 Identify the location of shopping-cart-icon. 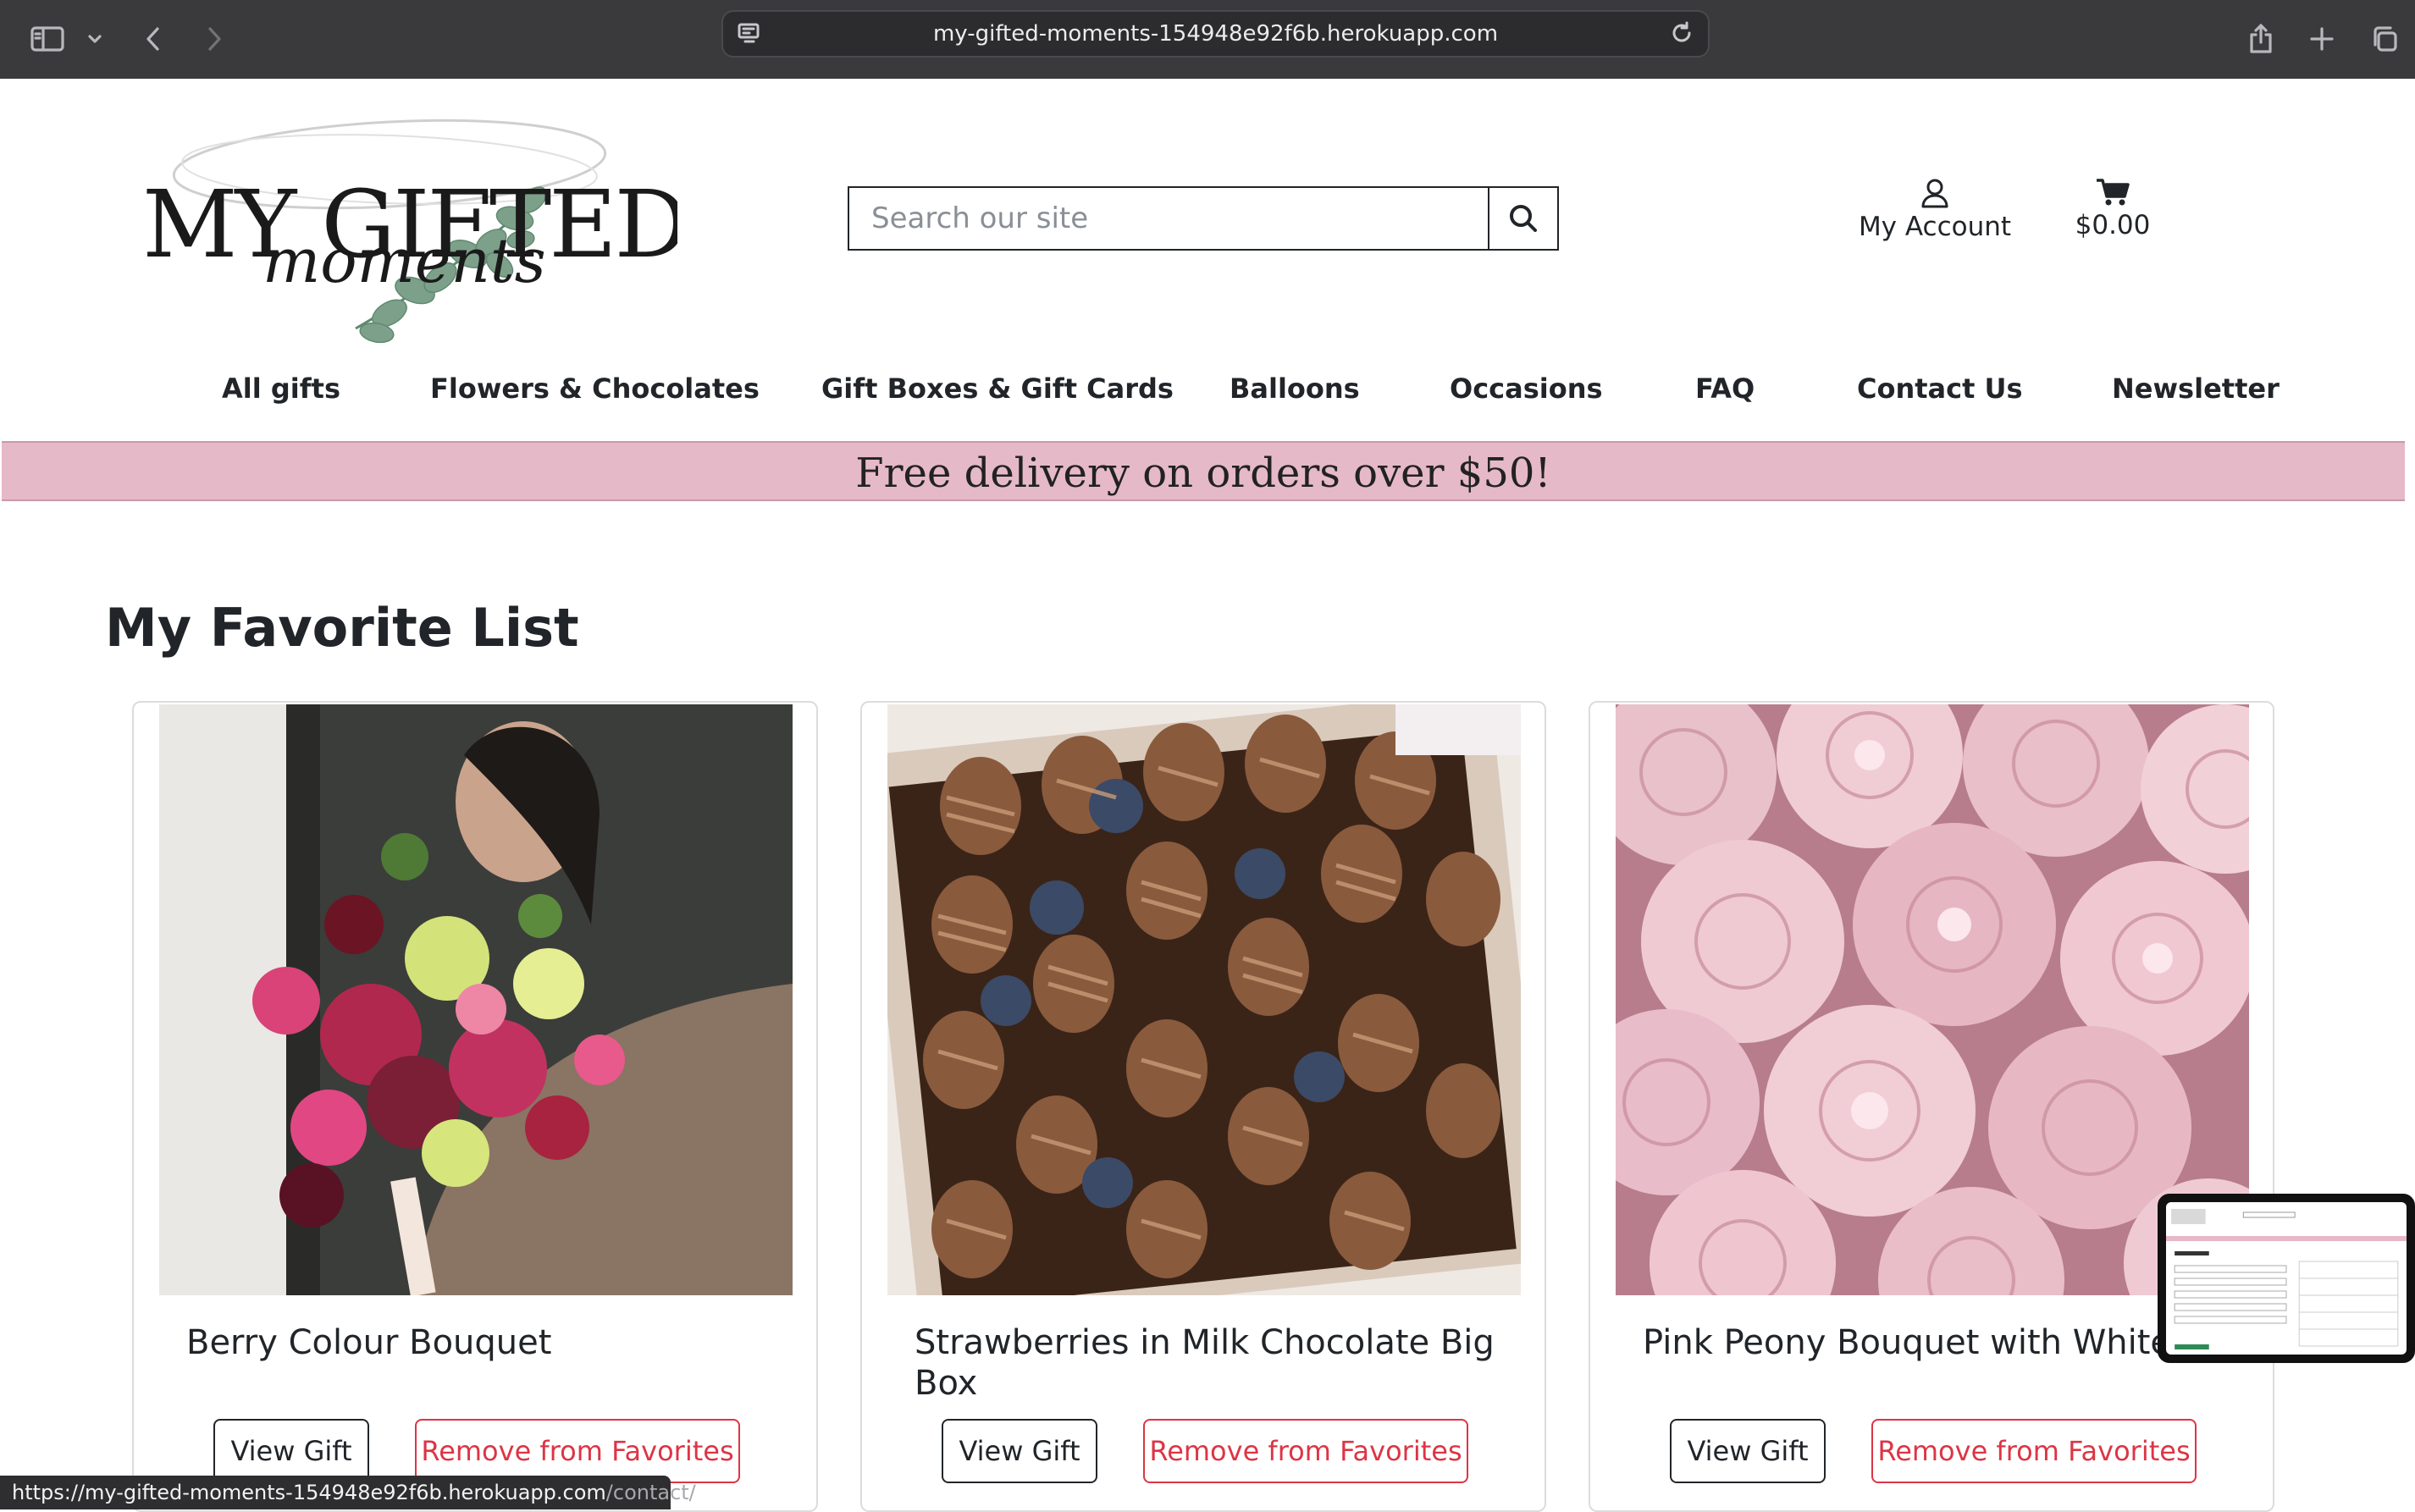
(2113, 192).